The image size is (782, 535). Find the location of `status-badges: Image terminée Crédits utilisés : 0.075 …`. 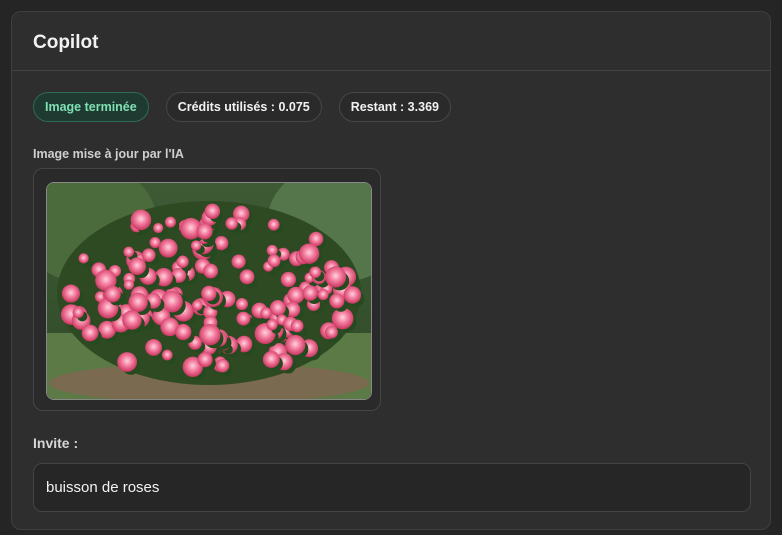

status-badges: Image terminée Crédits utilisés : 0.075 … is located at coordinates (250, 107).